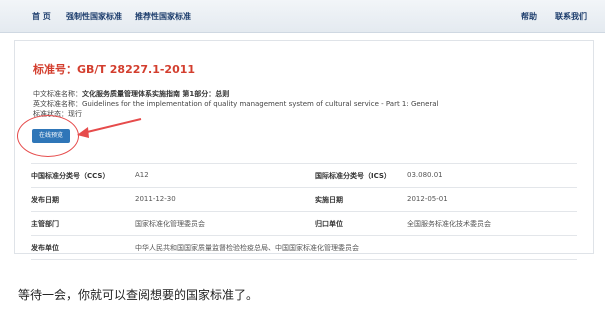 The width and height of the screenshot is (605, 310). What do you see at coordinates (304, 223) in the screenshot?
I see `table-row: 主管部门 国家标准化管理委员会 归口单位 全国服务标准化技术委员会` at bounding box center [304, 223].